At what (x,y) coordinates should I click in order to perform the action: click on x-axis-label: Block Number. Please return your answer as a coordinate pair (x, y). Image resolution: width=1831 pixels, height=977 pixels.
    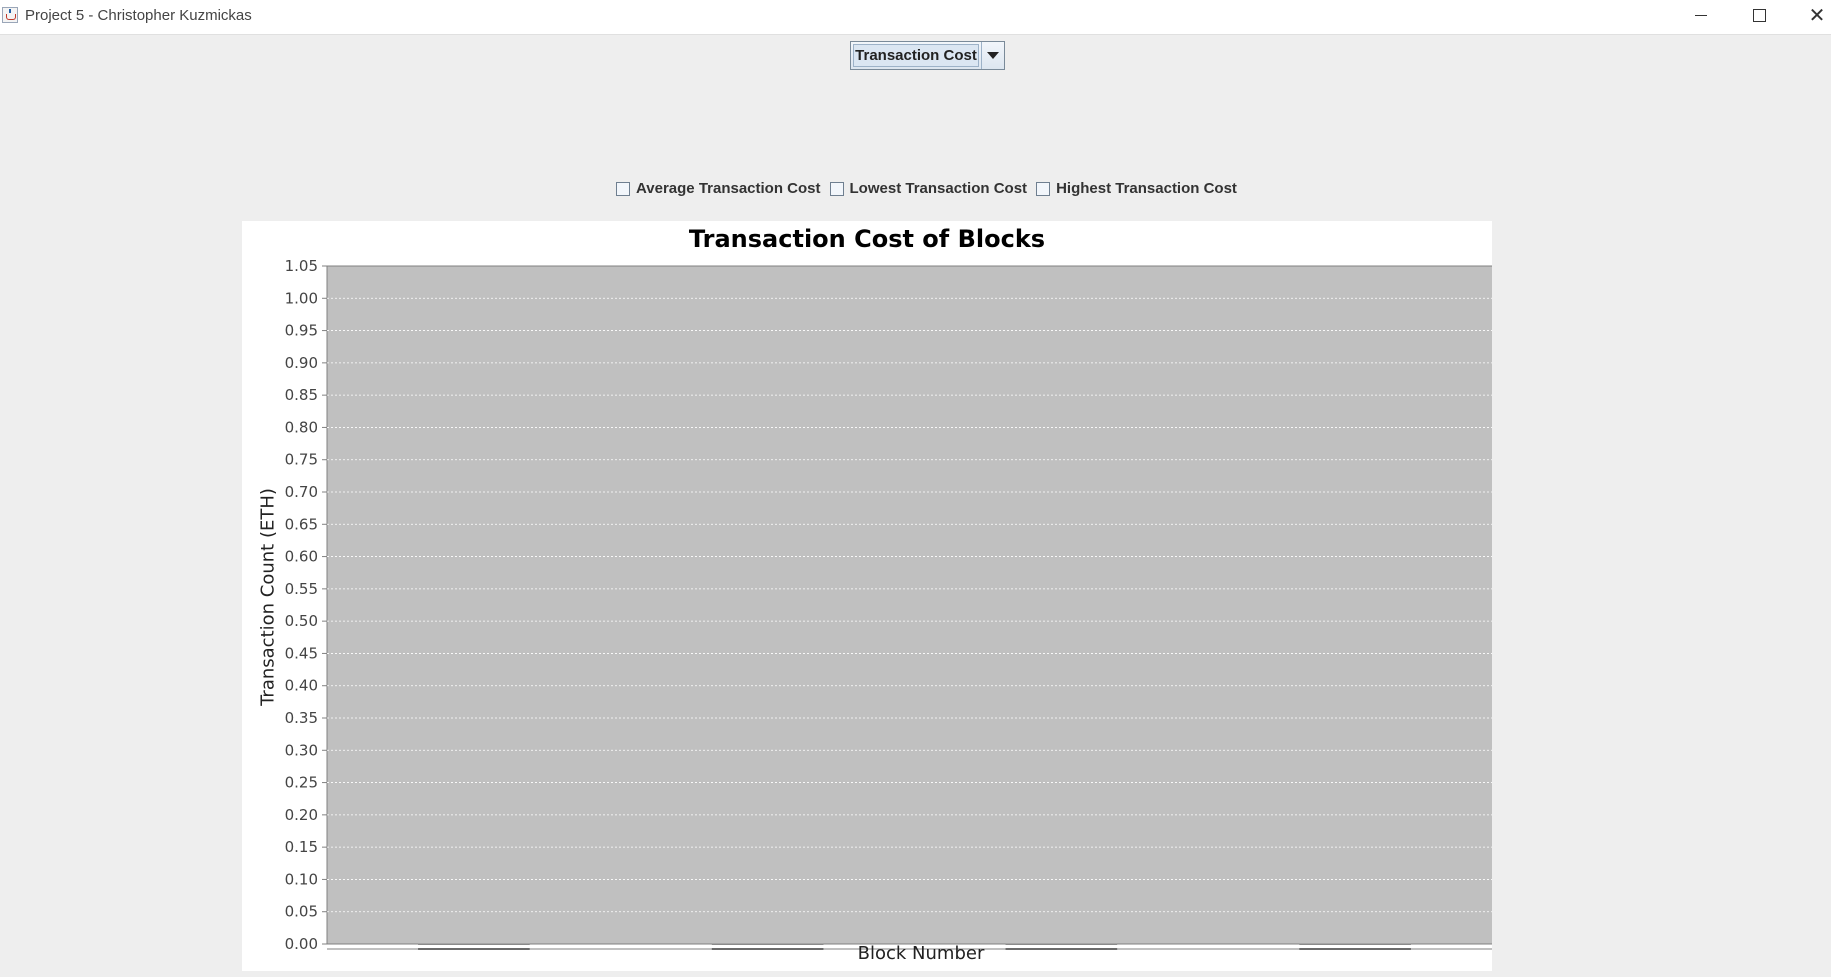
    Looking at the image, I should click on (921, 953).